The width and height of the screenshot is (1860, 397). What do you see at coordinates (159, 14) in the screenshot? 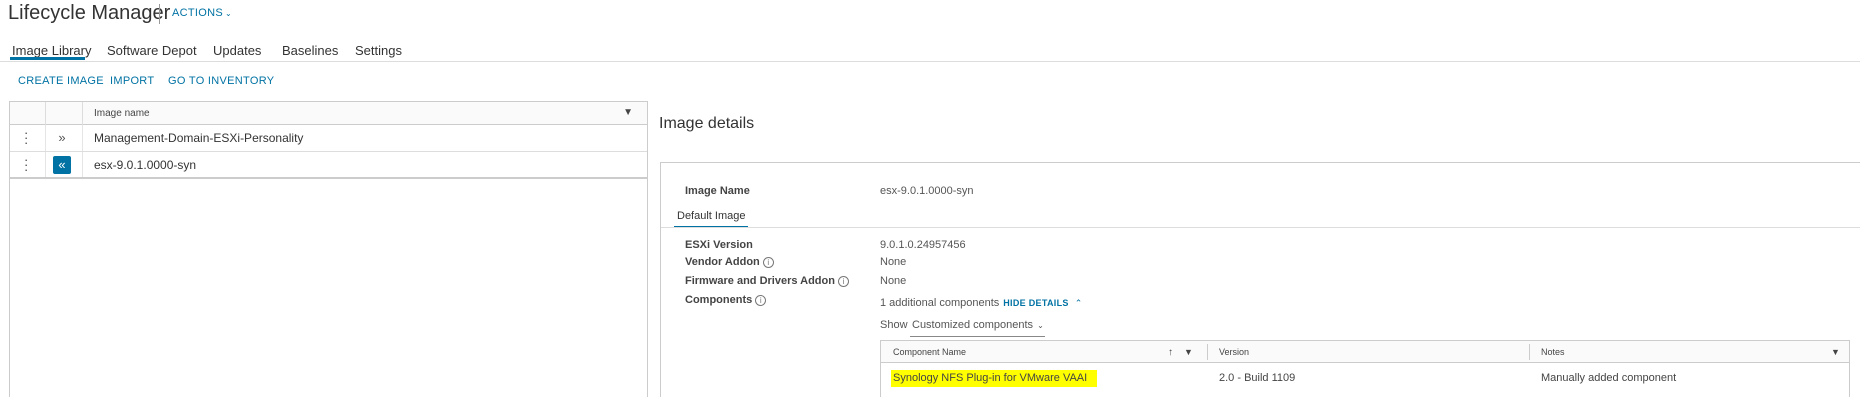
I see `title-divider` at bounding box center [159, 14].